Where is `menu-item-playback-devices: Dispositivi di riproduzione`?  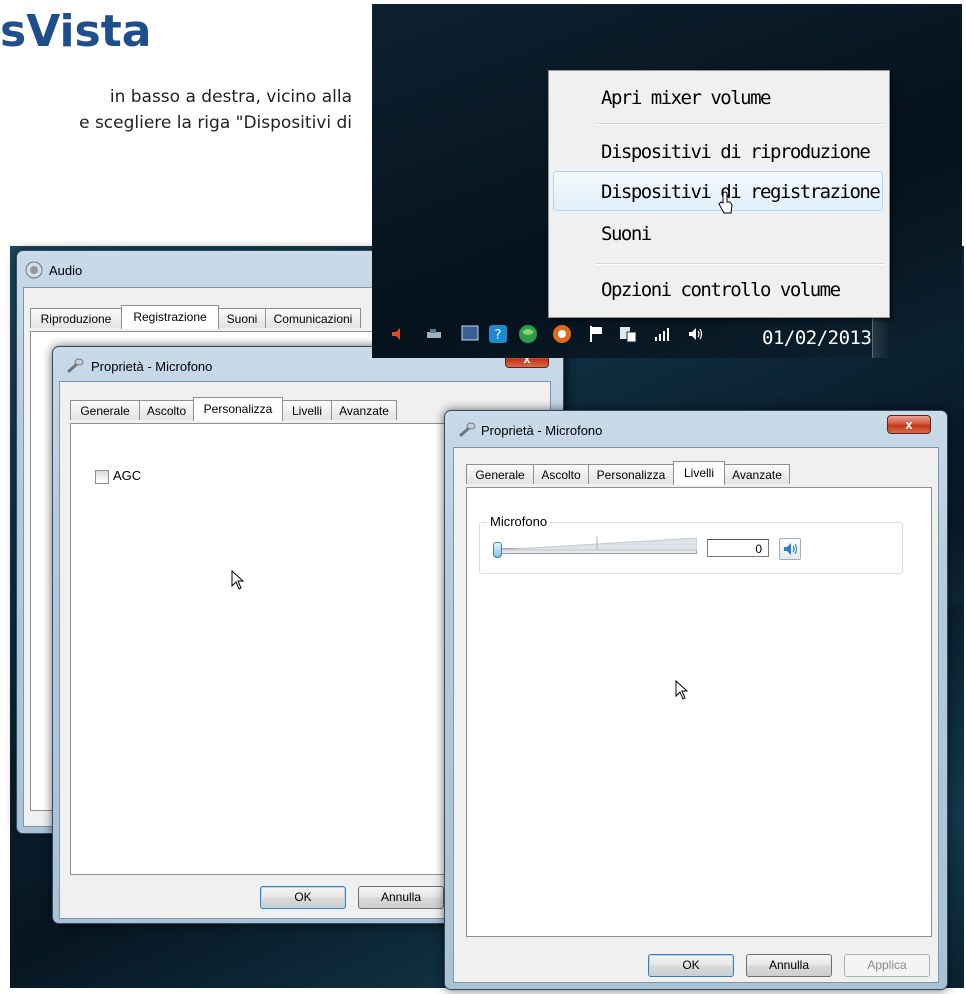
menu-item-playback-devices: Dispositivi di riproduzione is located at coordinates (736, 152).